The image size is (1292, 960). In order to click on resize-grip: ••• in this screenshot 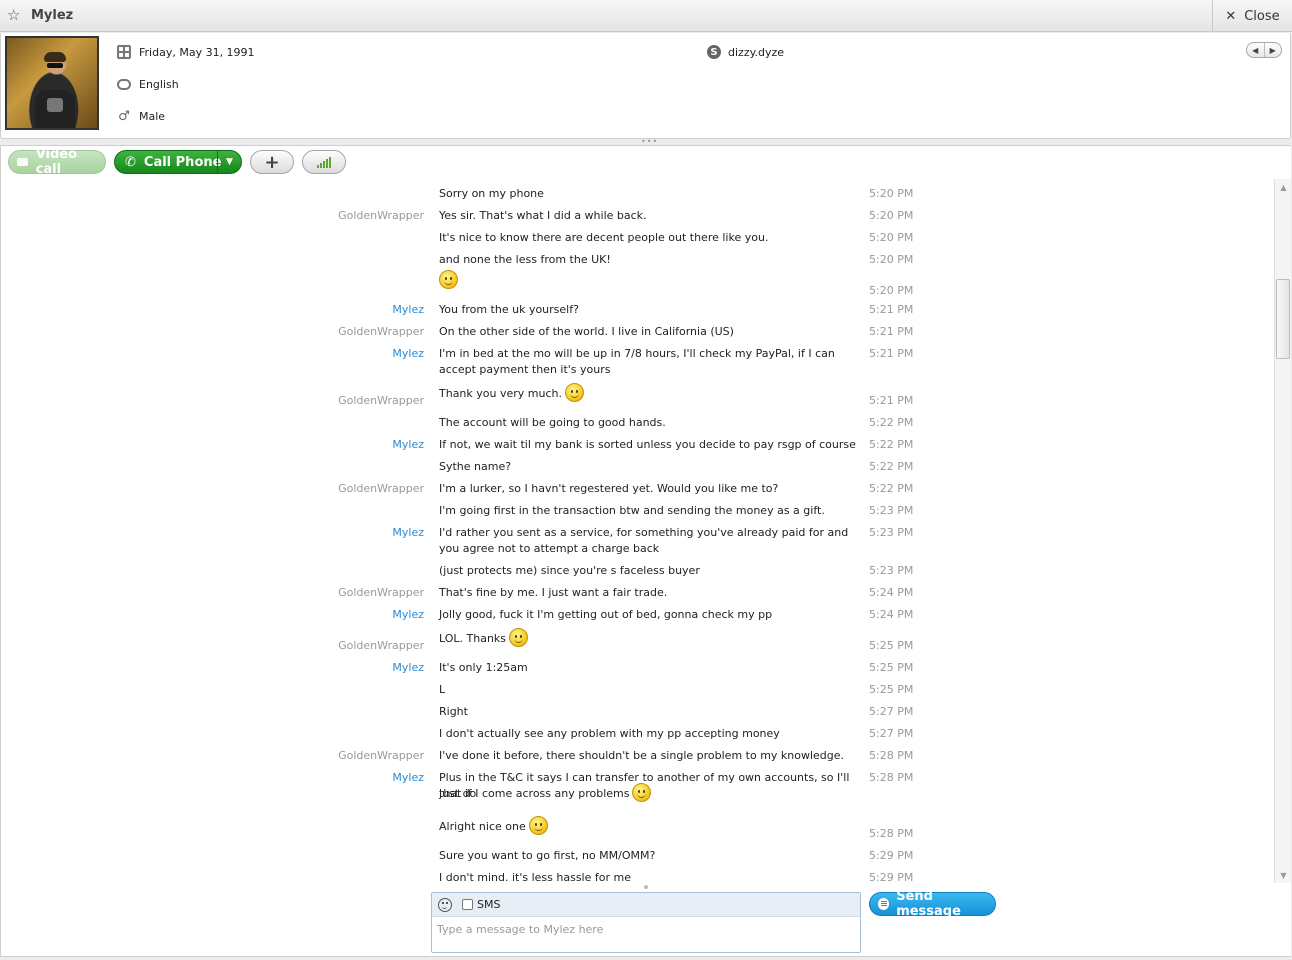, I will do `click(649, 142)`.